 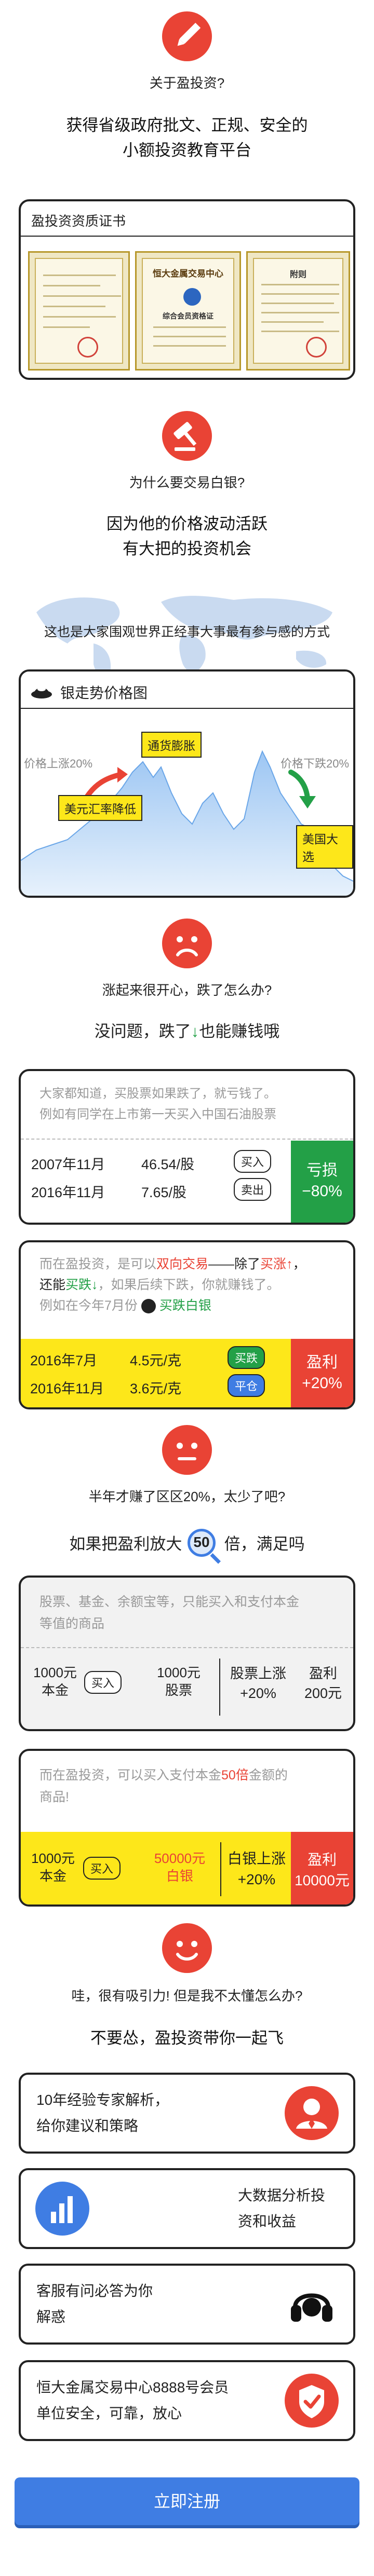 I want to click on tag-inflation: 通货膨胀, so click(x=171, y=745).